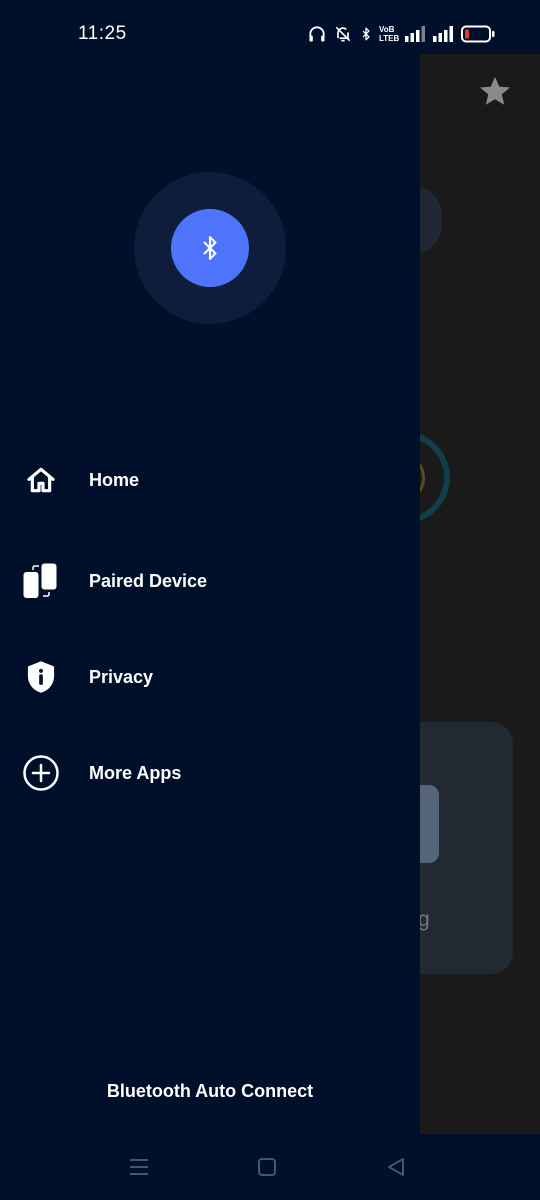 This screenshot has width=540, height=1200. Describe the element at coordinates (317, 34) in the screenshot. I see `headphones-icon` at that location.